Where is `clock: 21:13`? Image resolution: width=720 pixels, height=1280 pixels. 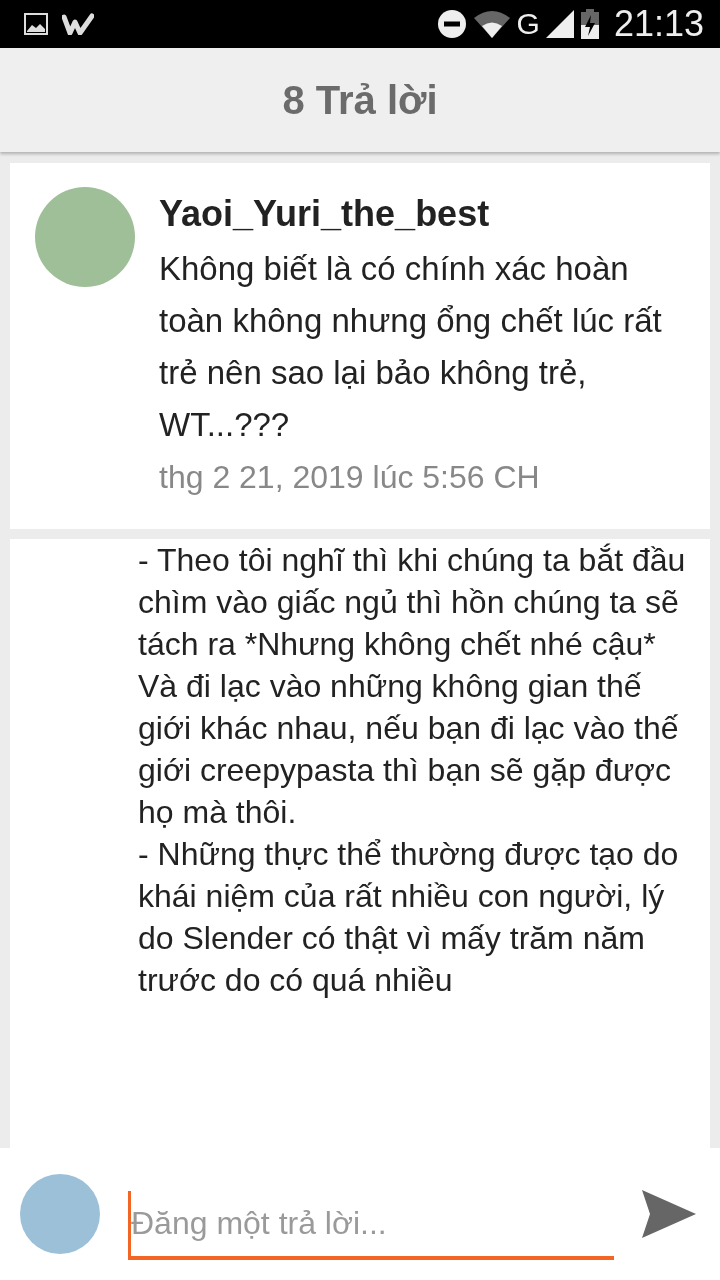 clock: 21:13 is located at coordinates (658, 24).